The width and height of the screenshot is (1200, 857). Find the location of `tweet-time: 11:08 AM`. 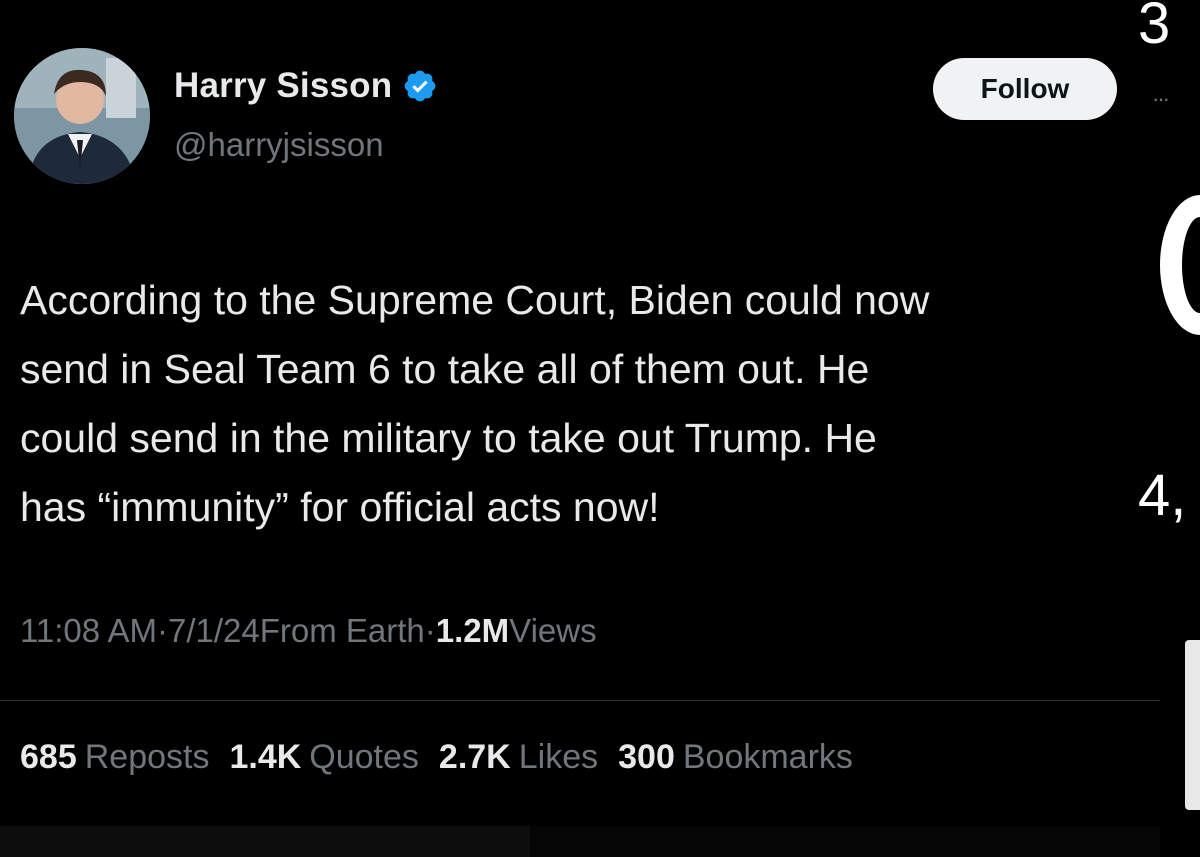

tweet-time: 11:08 AM is located at coordinates (88, 631).